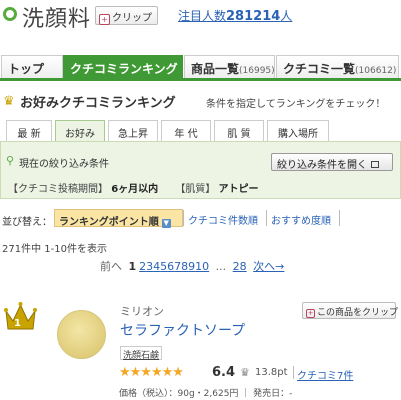  I want to click on category-ring-icon, so click(10, 14).